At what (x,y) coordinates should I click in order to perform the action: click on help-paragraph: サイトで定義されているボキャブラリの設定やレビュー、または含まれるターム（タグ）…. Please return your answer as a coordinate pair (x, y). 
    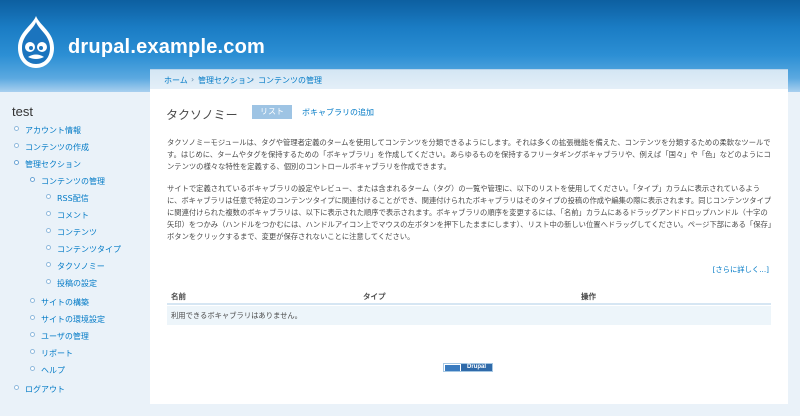
    Looking at the image, I should click on (469, 212).